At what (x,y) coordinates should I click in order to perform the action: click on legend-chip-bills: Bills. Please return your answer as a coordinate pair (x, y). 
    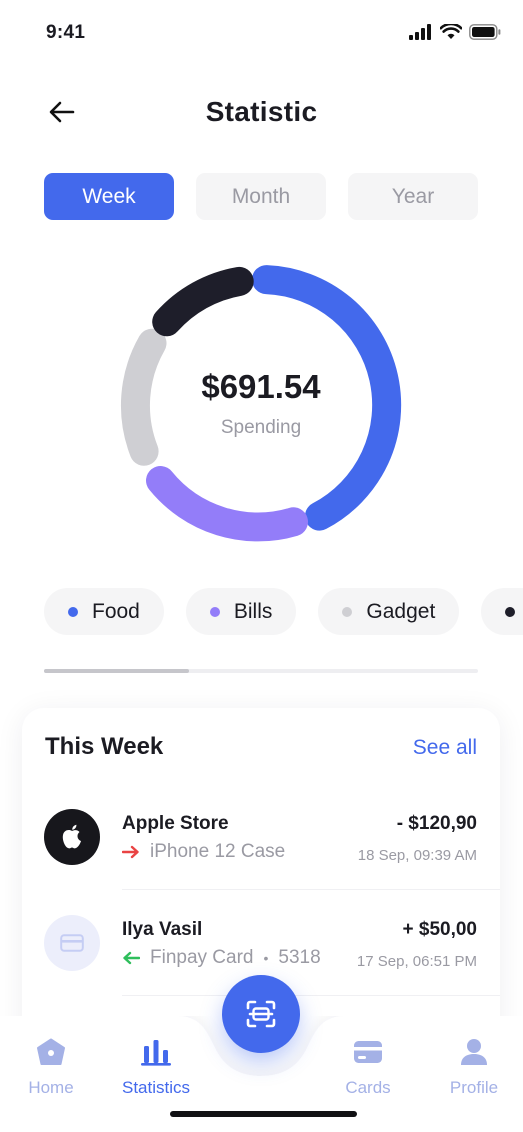
    Looking at the image, I should click on (241, 611).